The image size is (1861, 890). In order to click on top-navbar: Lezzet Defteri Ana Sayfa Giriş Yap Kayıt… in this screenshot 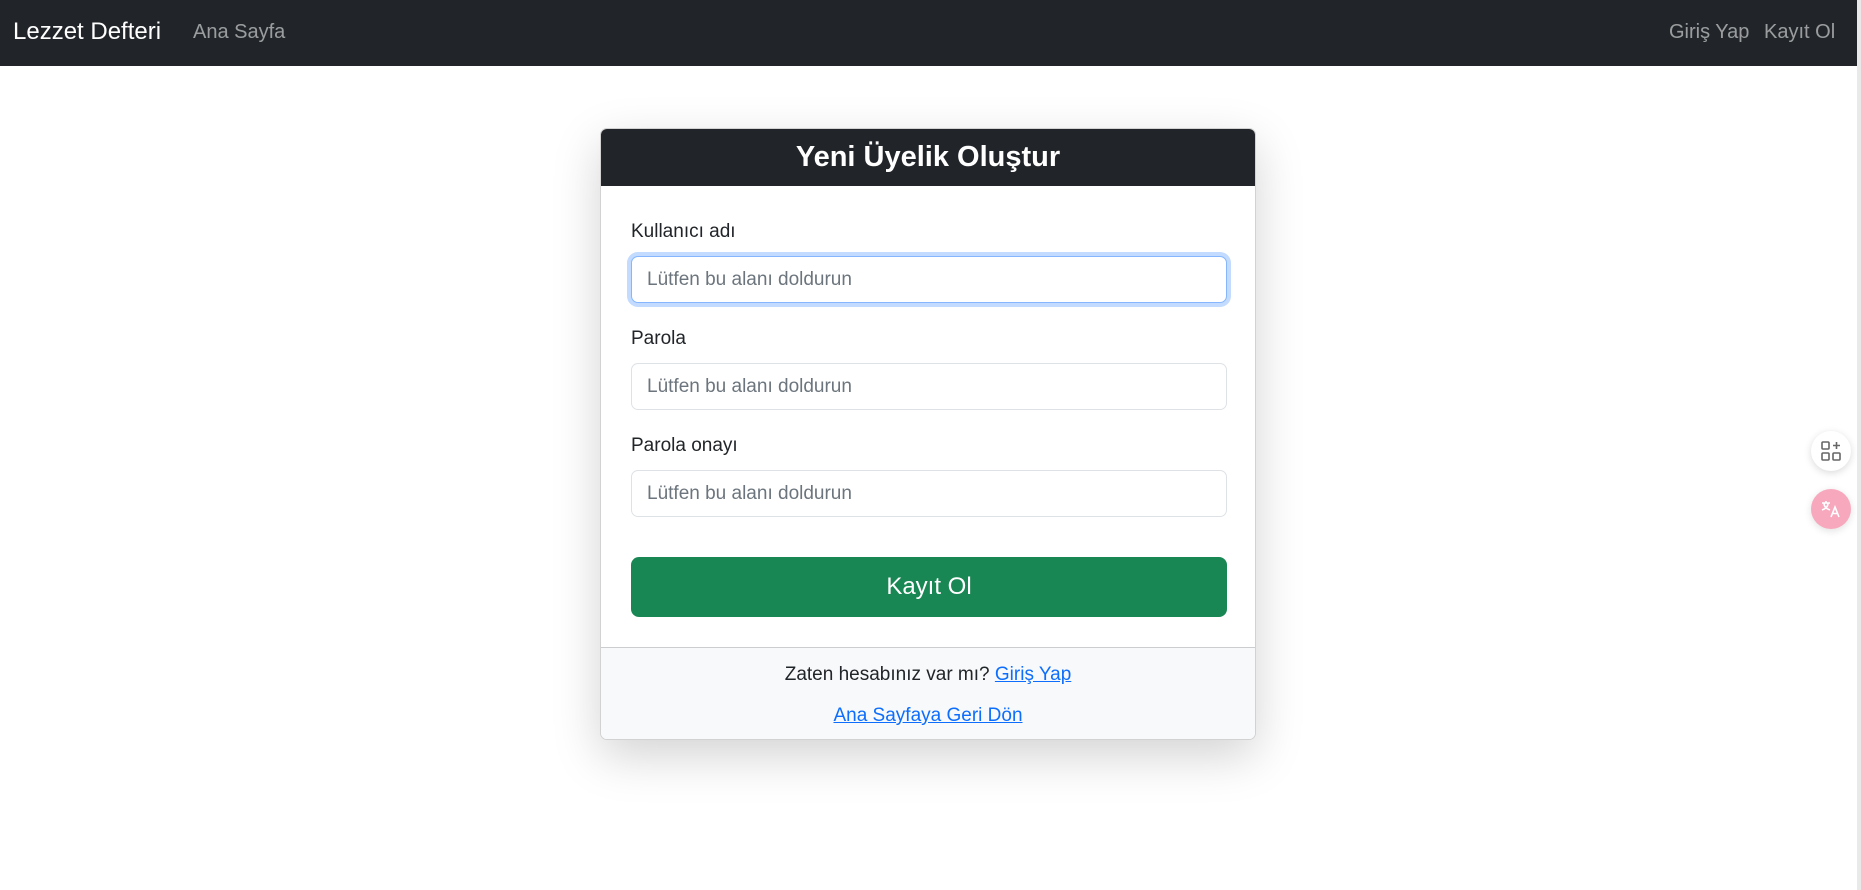, I will do `click(930, 33)`.